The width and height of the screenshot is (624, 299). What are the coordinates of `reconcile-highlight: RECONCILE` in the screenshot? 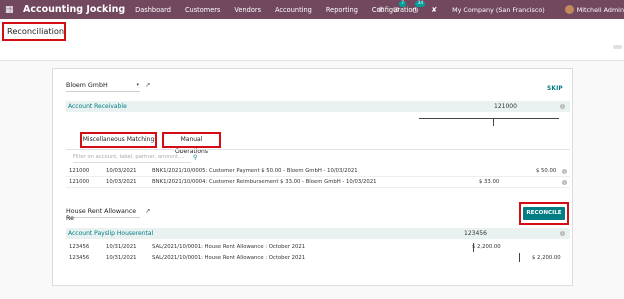 It's located at (544, 213).